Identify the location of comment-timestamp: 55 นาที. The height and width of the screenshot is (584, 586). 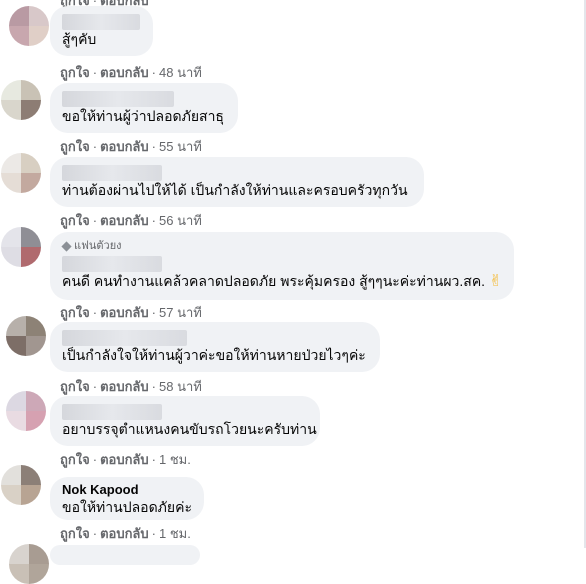
(180, 146).